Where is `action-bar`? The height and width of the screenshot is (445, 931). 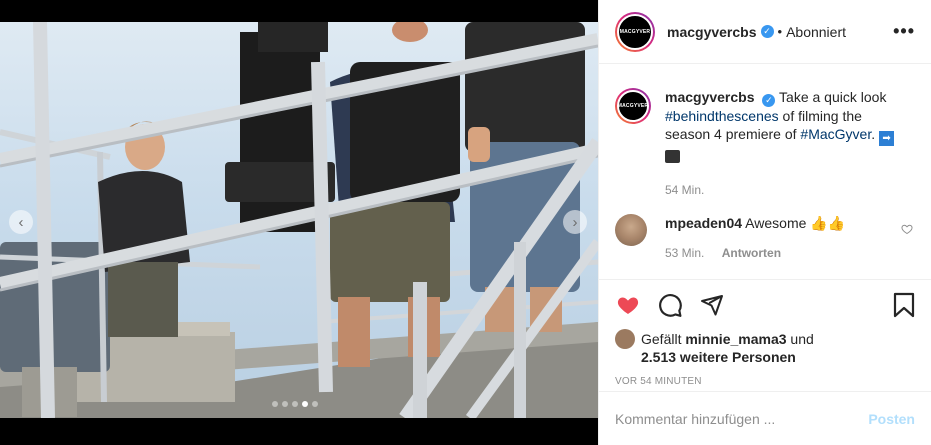
action-bar is located at coordinates (765, 305).